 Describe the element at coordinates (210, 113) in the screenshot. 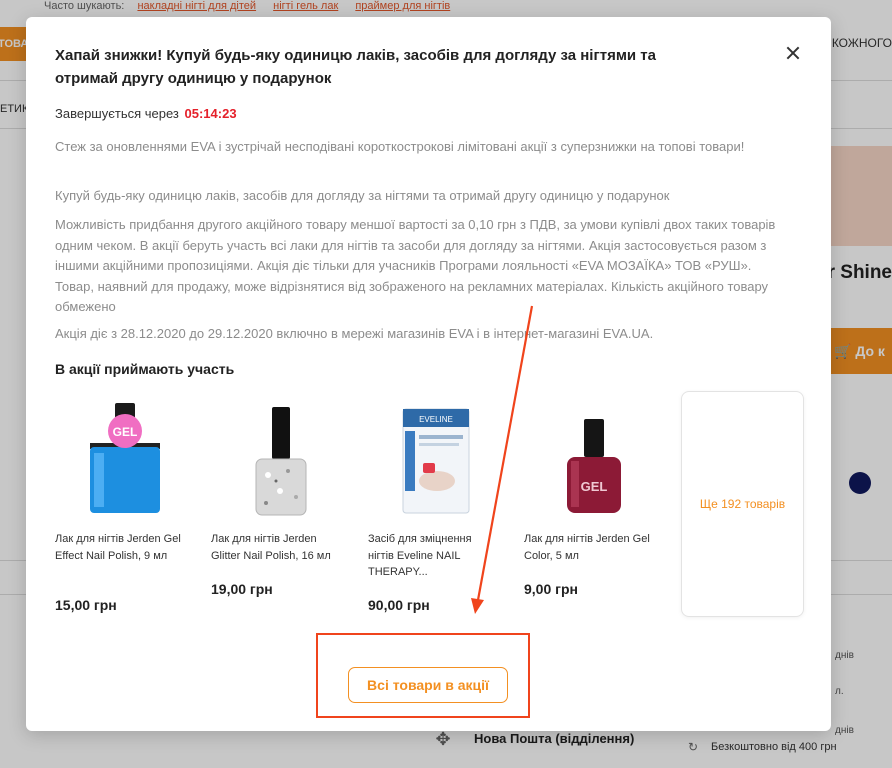

I see `timer-value: 05:14:23` at that location.